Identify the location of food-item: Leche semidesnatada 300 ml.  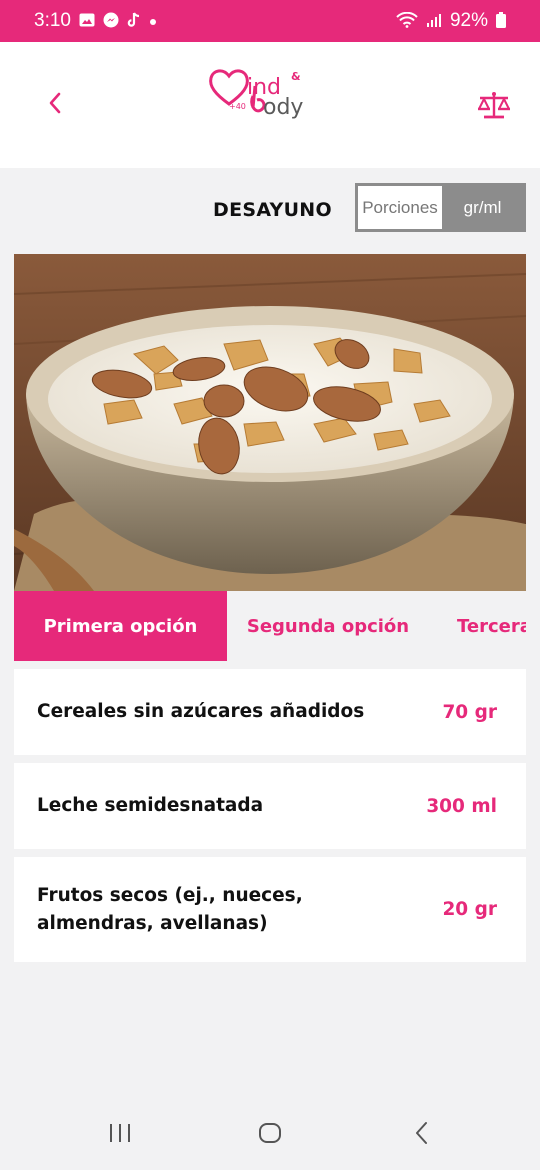
(270, 806).